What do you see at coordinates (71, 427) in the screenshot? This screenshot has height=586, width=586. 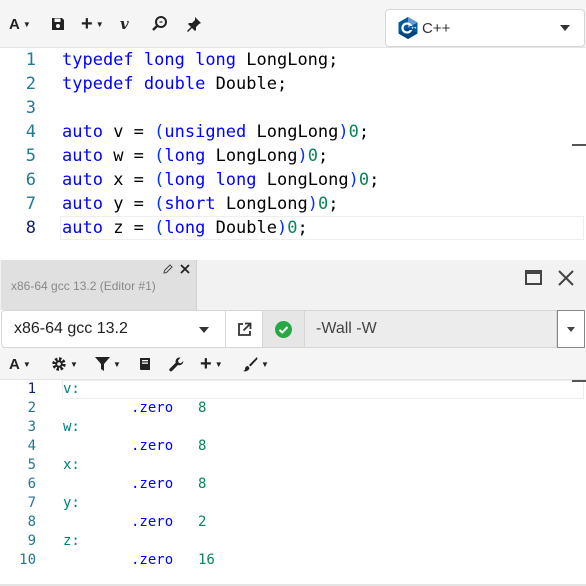 I see `asm-label: w:` at bounding box center [71, 427].